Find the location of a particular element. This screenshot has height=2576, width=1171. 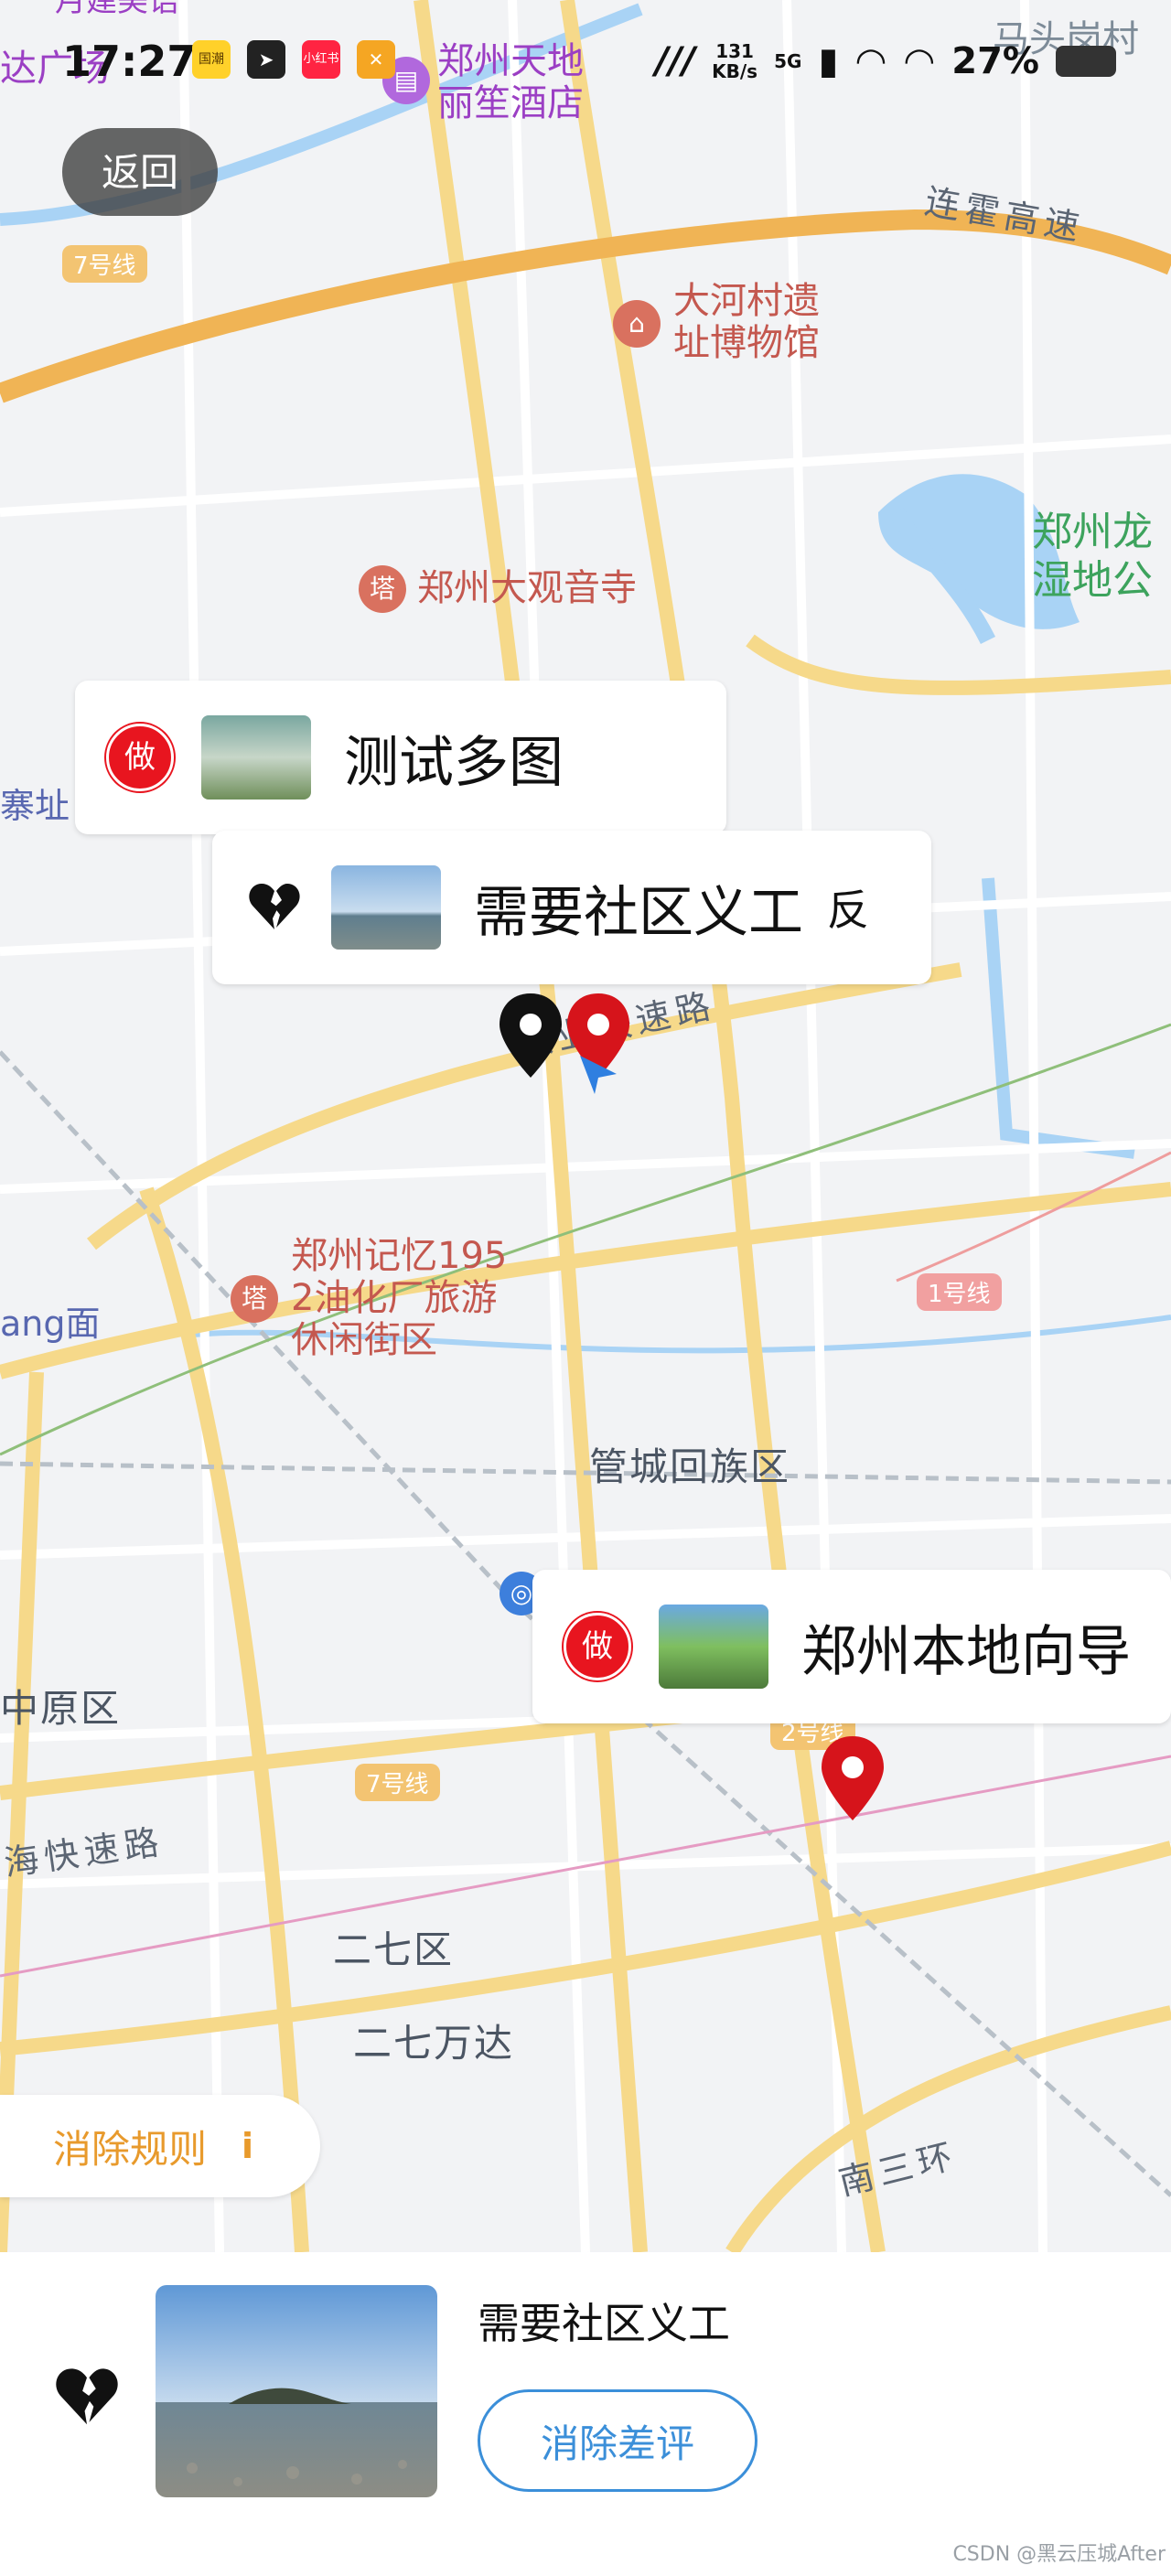

island-photo-image is located at coordinates (296, 2391).